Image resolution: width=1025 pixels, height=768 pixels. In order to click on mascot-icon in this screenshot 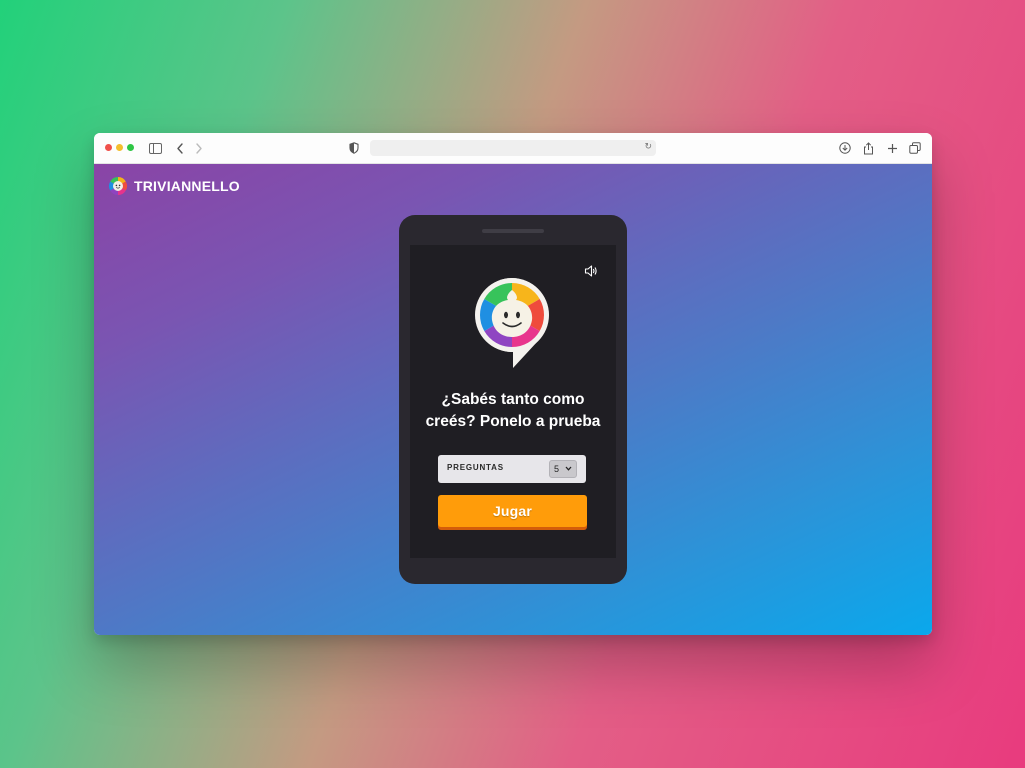, I will do `click(512, 323)`.